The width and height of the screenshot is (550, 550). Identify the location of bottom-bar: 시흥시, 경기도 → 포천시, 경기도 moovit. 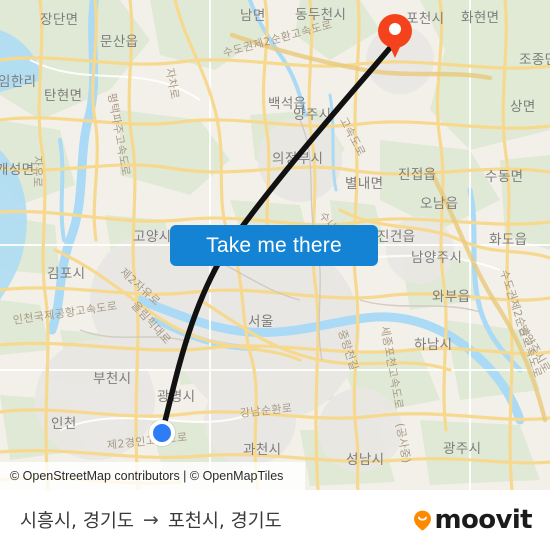
(275, 520).